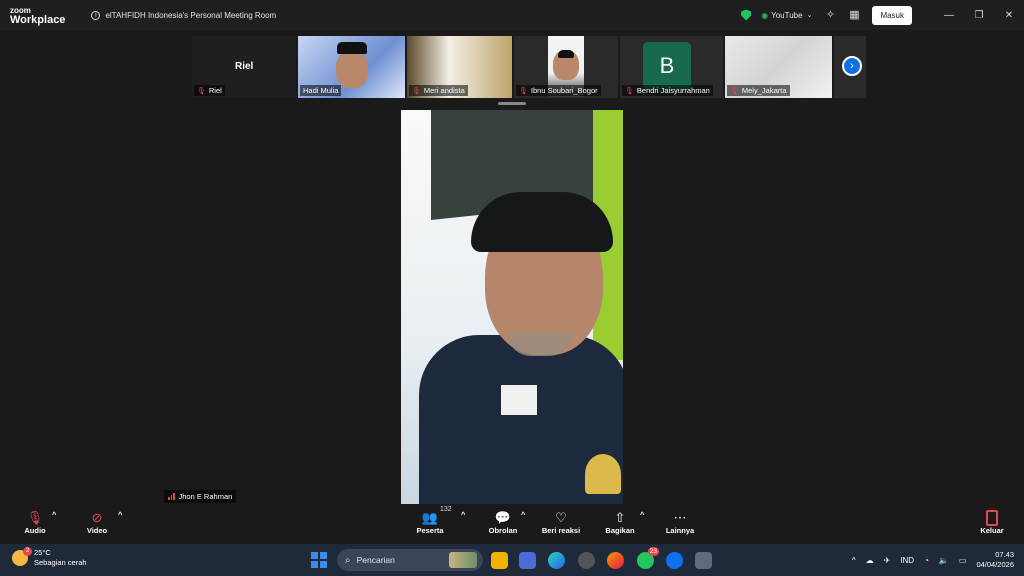 The width and height of the screenshot is (1024, 576). I want to click on participant-tile: 🎙 Ibnu Soubari_Bogor, so click(566, 67).